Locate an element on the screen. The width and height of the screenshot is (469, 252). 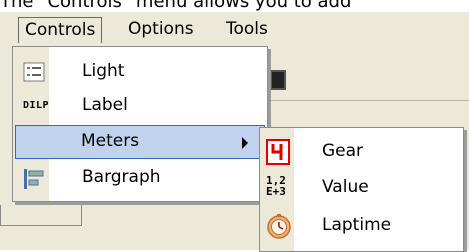
toolbar-icon is located at coordinates (278, 80).